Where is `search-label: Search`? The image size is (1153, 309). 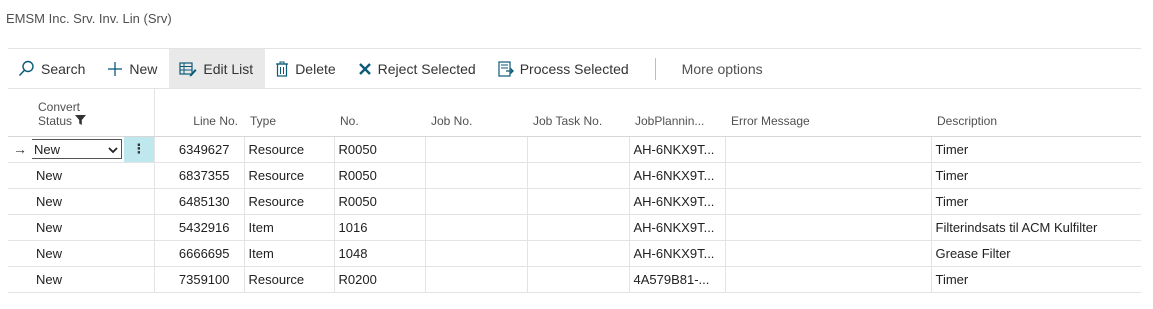
search-label: Search is located at coordinates (63, 68).